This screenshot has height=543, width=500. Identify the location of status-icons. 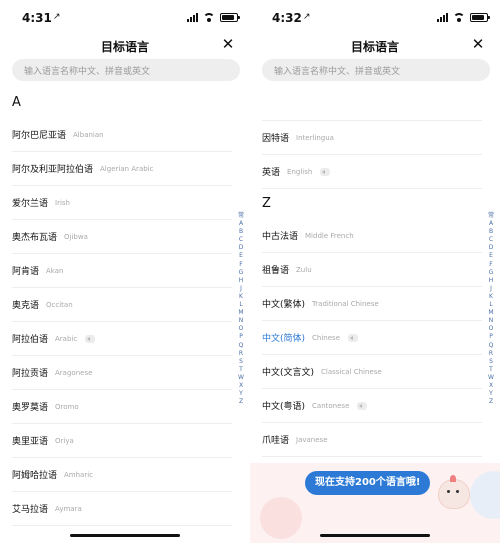
(213, 17).